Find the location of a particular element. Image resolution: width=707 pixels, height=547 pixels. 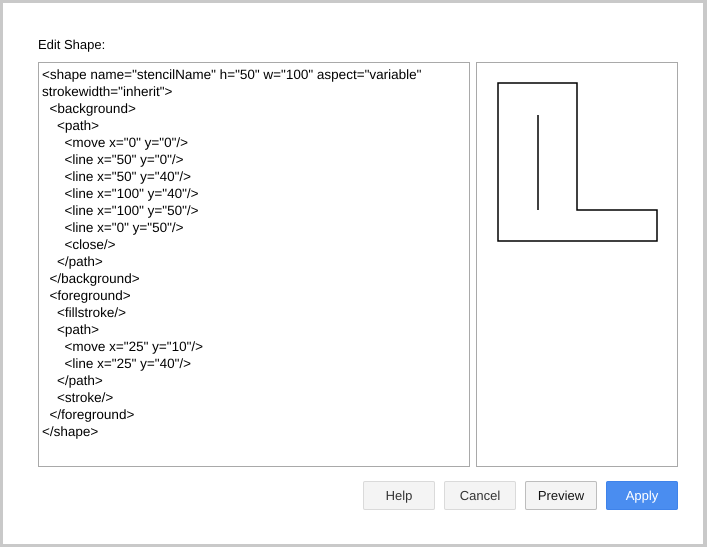

dialog-button: Cancel is located at coordinates (480, 495).